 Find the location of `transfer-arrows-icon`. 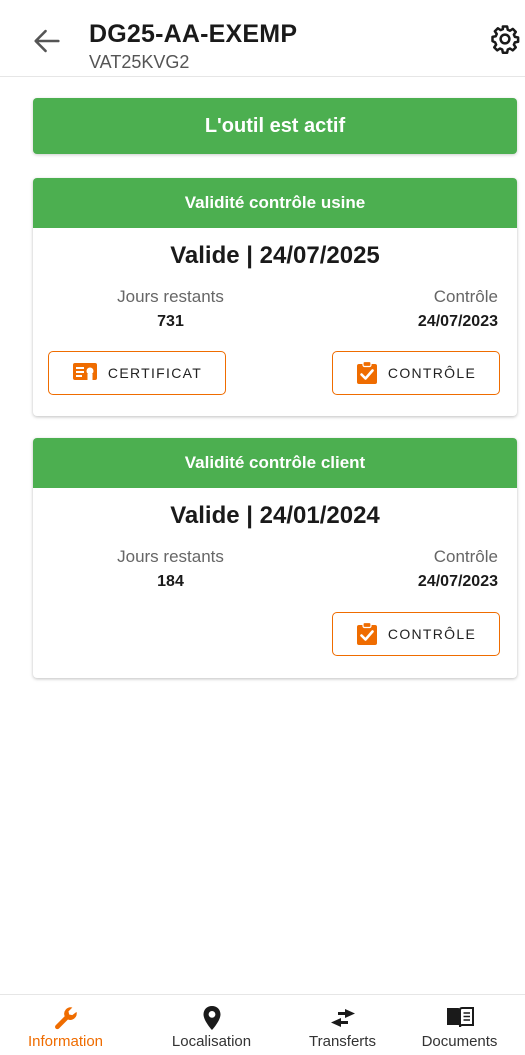

transfer-arrows-icon is located at coordinates (342, 1018).